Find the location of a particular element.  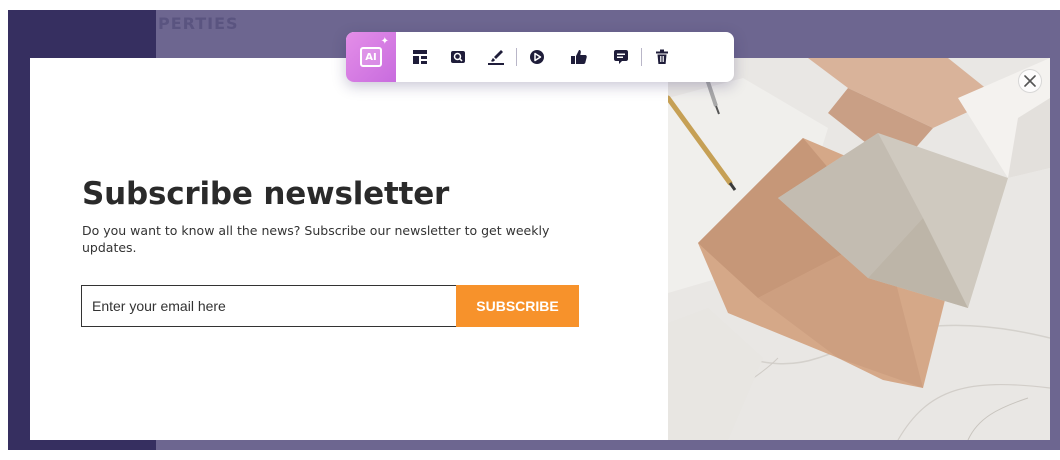

layout-button is located at coordinates (420, 57).